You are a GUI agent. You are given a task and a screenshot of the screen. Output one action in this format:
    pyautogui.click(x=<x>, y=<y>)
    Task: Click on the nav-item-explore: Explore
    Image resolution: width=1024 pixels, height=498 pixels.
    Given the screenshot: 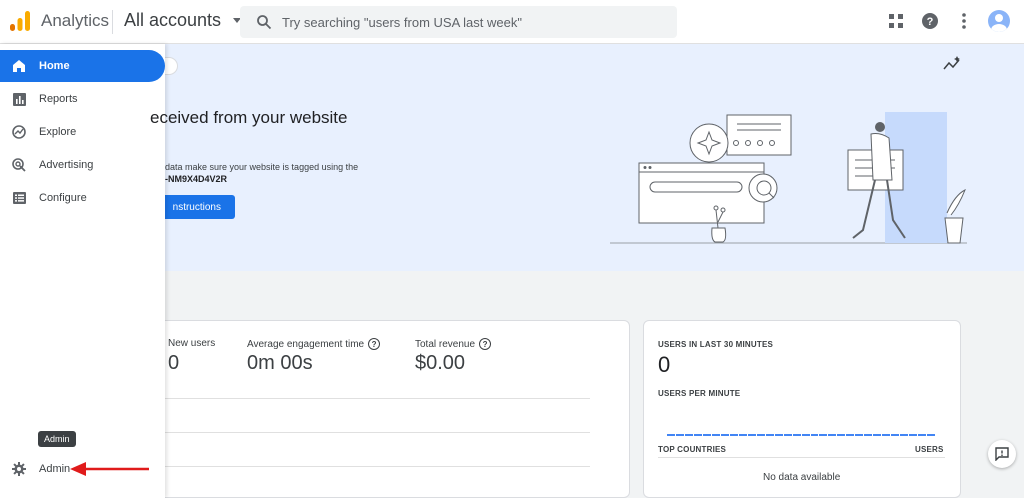 What is the action you would take?
    pyautogui.click(x=82, y=132)
    